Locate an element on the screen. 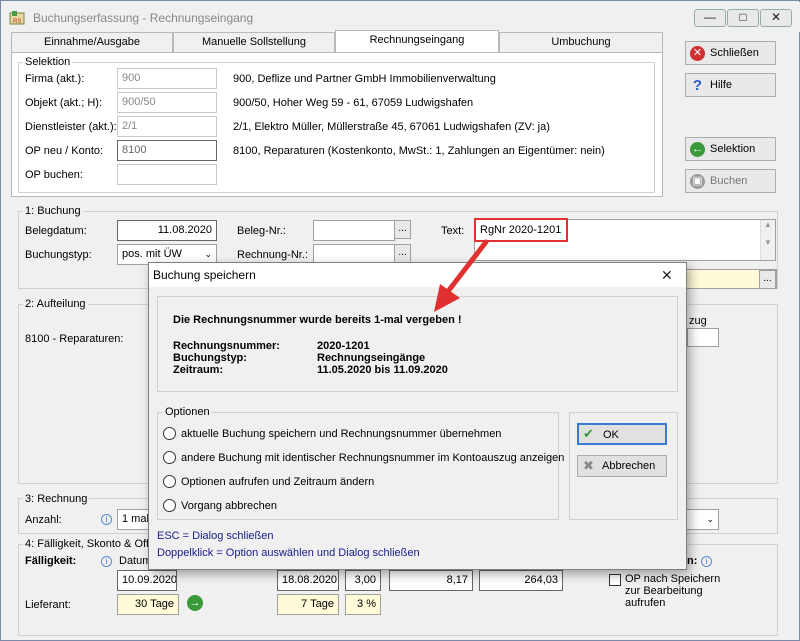  options-legend: Optionen is located at coordinates (187, 412).